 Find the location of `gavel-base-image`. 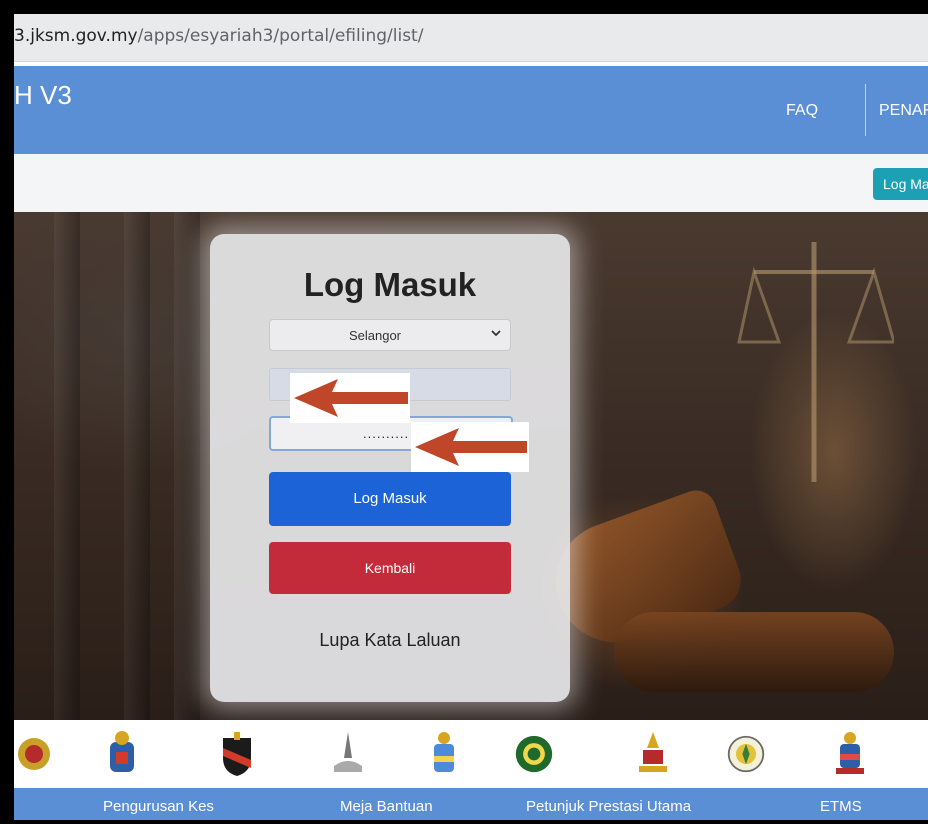

gavel-base-image is located at coordinates (754, 652).